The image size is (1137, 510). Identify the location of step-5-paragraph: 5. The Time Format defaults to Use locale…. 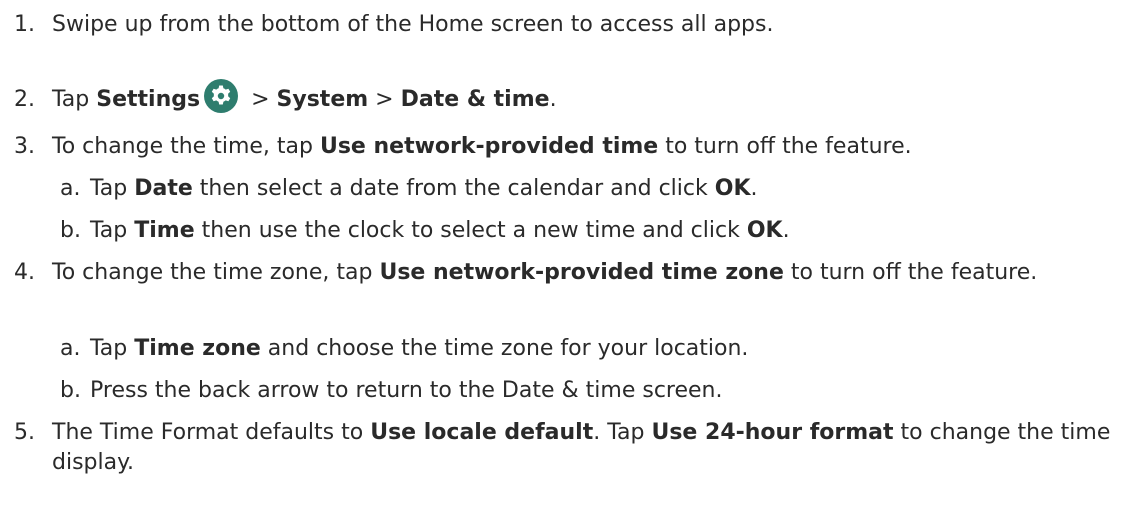
(572, 448).